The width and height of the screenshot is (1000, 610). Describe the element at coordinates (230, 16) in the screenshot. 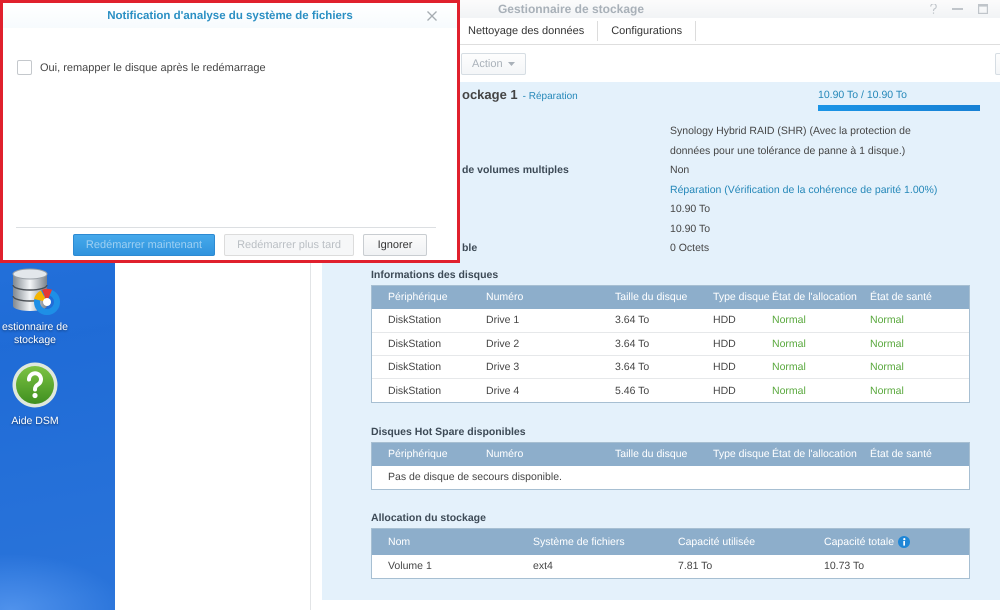

I see `dialog-title: Notification d'analyse du système de fichiers` at that location.